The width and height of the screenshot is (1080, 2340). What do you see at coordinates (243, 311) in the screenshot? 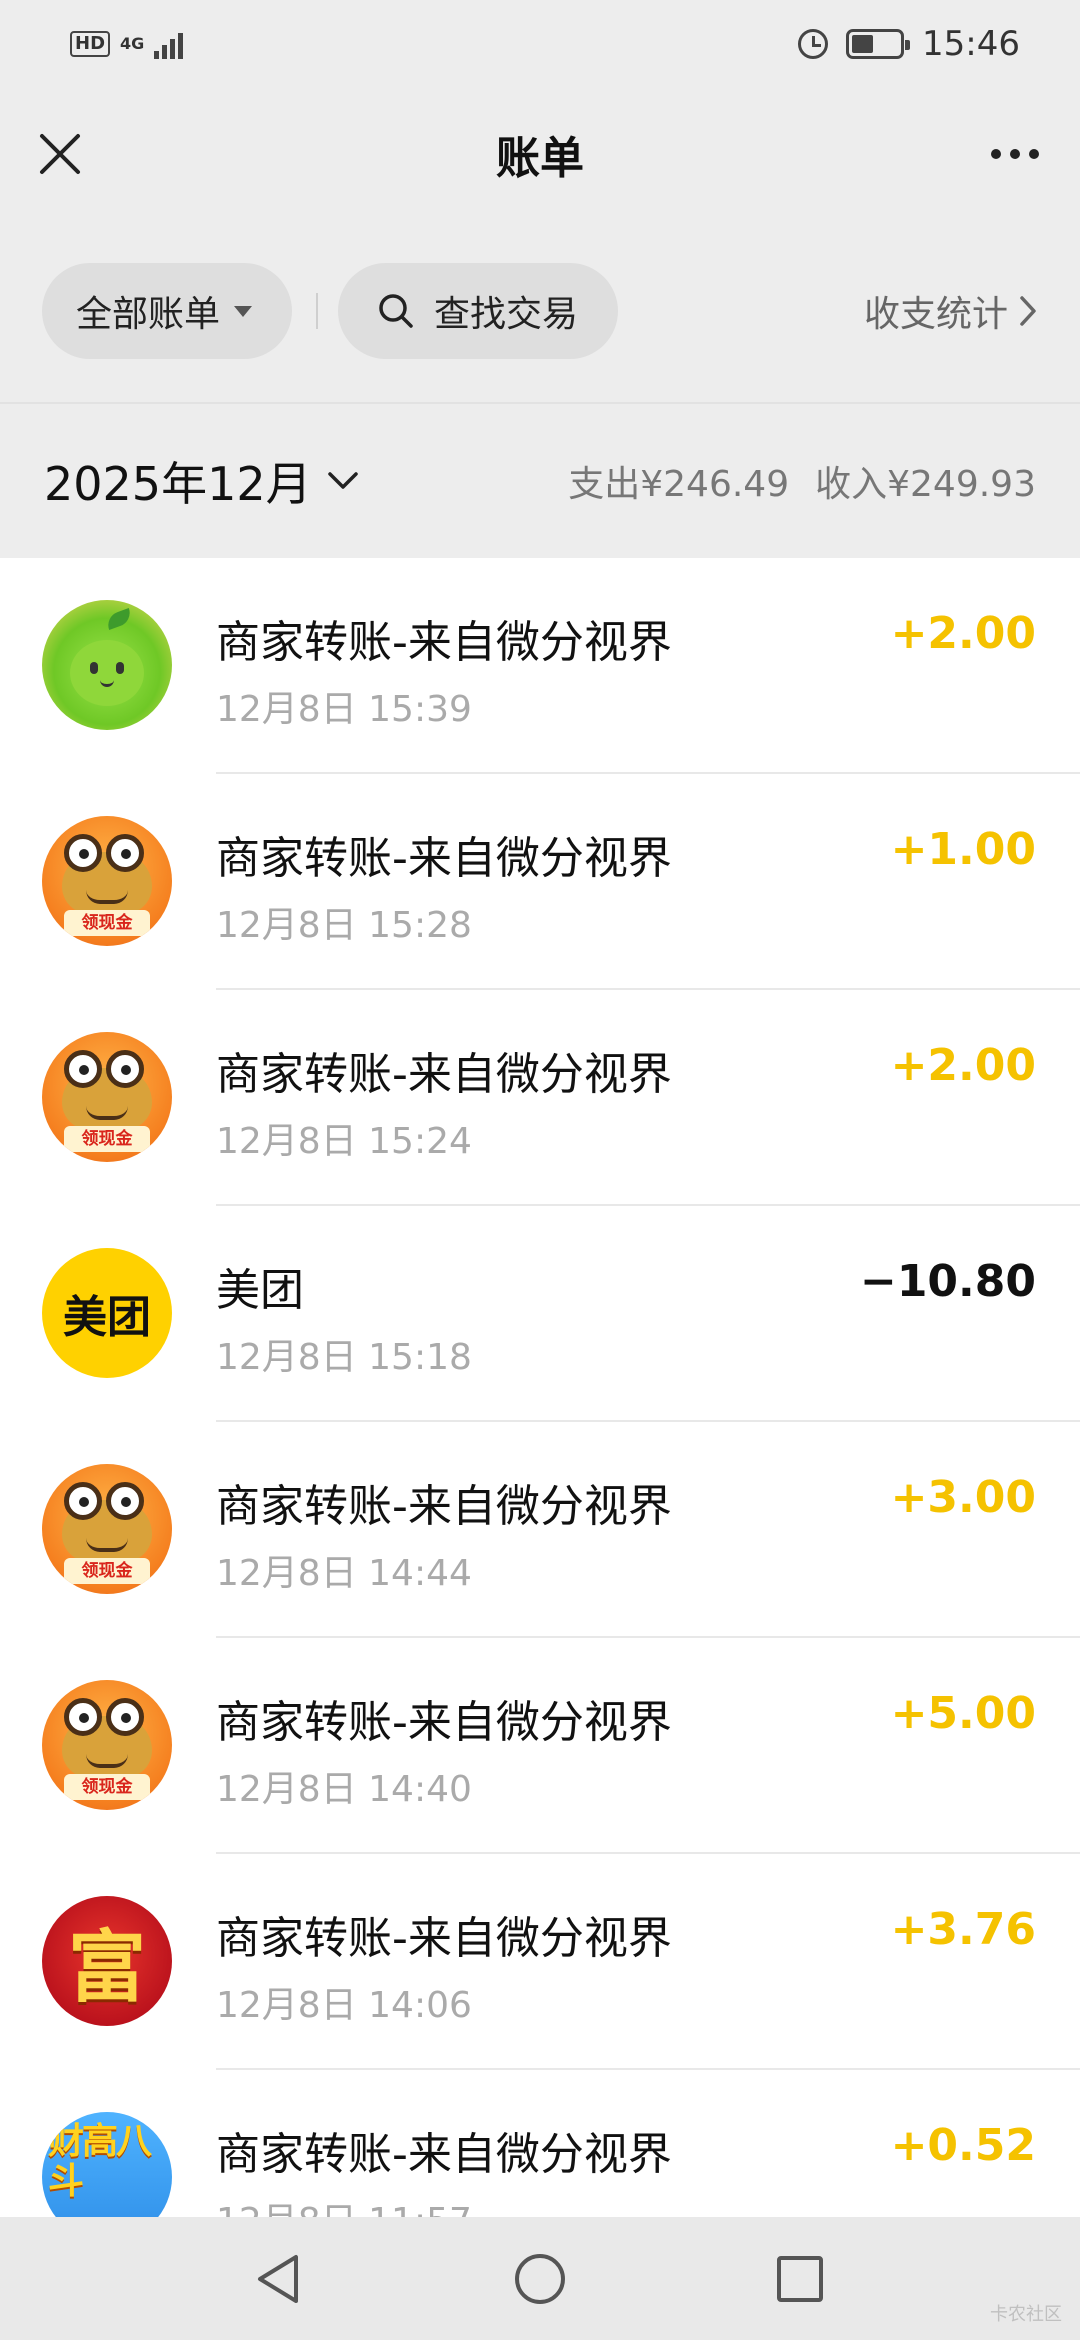
I see `caret-down-icon` at bounding box center [243, 311].